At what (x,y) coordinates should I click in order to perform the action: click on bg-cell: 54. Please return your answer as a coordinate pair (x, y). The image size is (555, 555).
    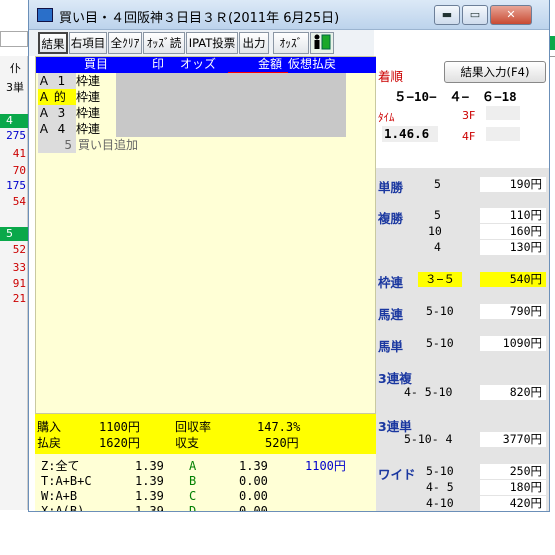
    Looking at the image, I should click on (19, 201).